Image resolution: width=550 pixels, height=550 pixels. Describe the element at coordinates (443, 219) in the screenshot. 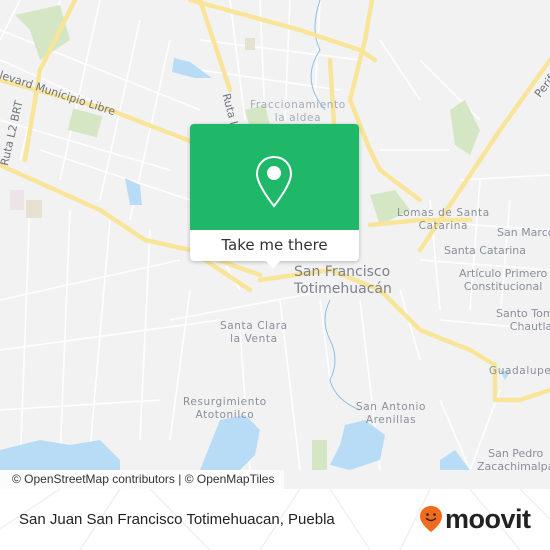

I see `place-label: Lomas de Santa Catarina` at that location.